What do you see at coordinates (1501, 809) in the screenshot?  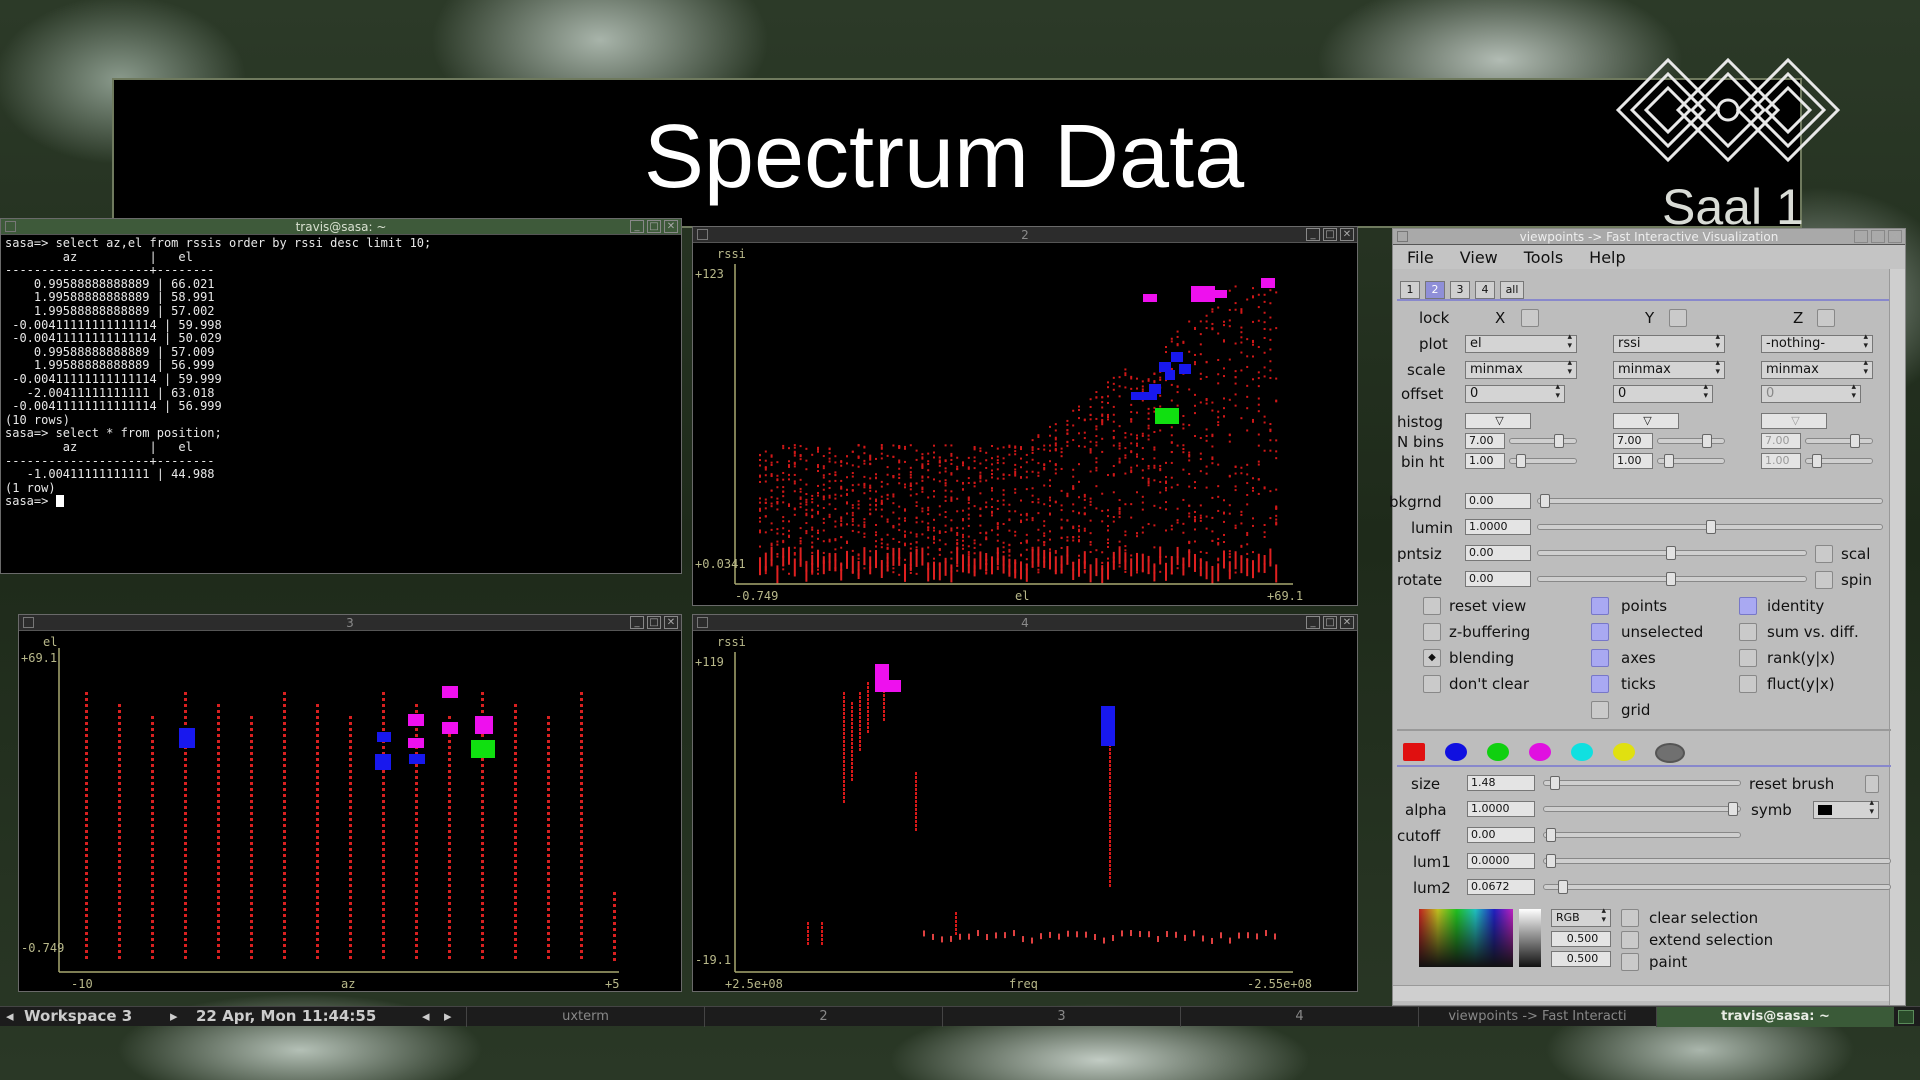 I see `brush-alpha-field: 1.0000` at bounding box center [1501, 809].